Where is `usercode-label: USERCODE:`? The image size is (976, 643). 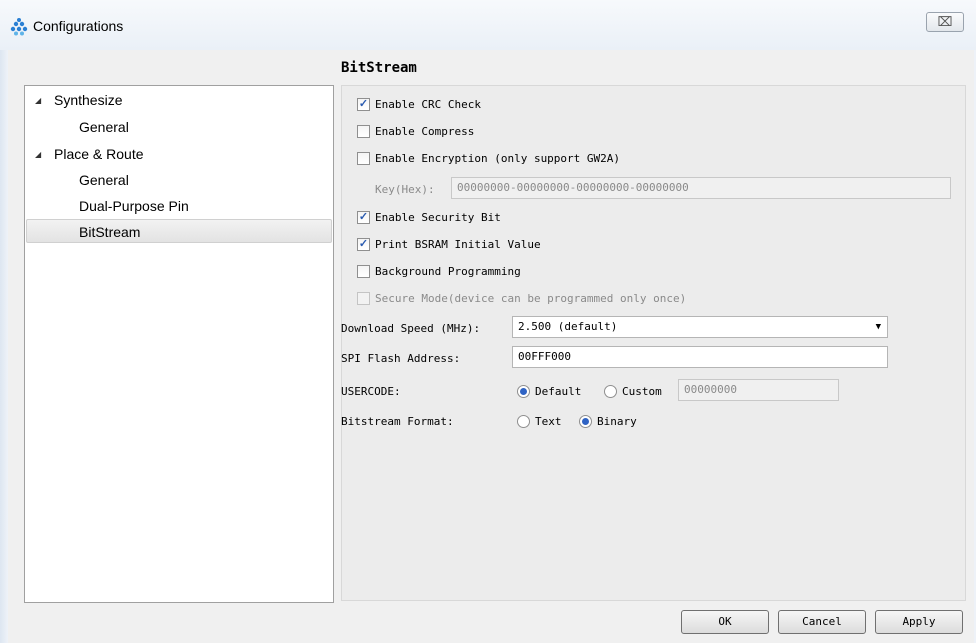
usercode-label: USERCODE: is located at coordinates (371, 391).